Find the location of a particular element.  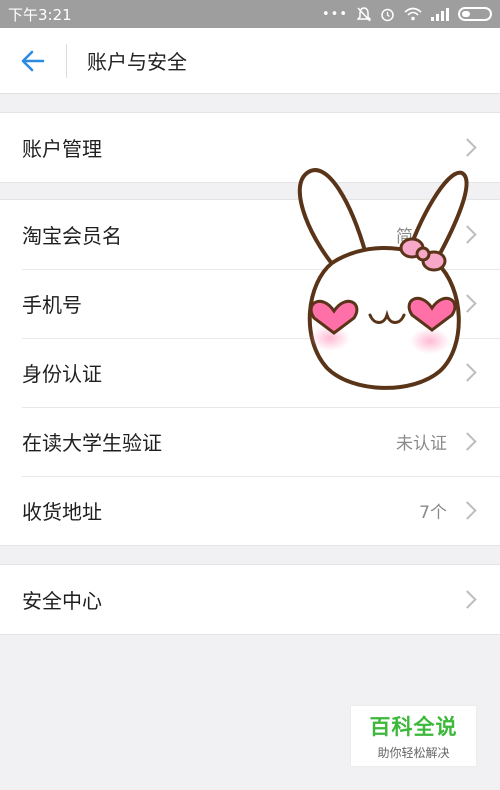

row-address: 收货地址 7个 is located at coordinates (250, 510).